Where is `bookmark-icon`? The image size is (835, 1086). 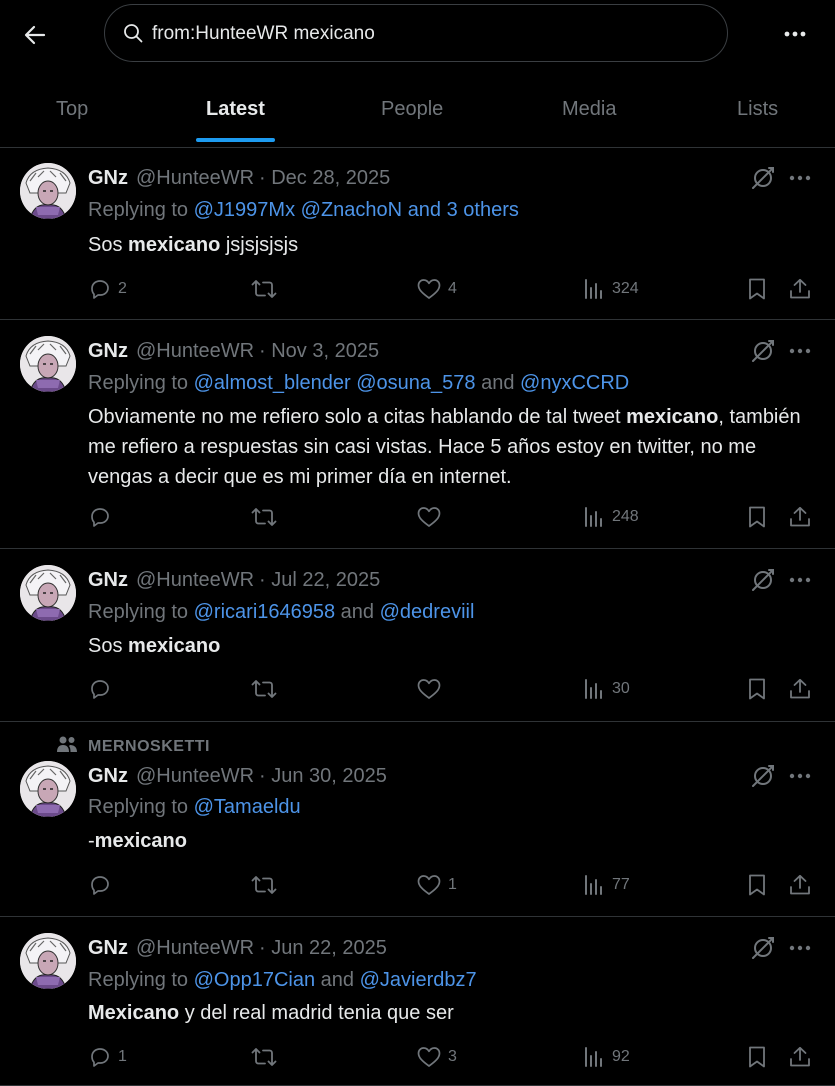 bookmark-icon is located at coordinates (757, 689).